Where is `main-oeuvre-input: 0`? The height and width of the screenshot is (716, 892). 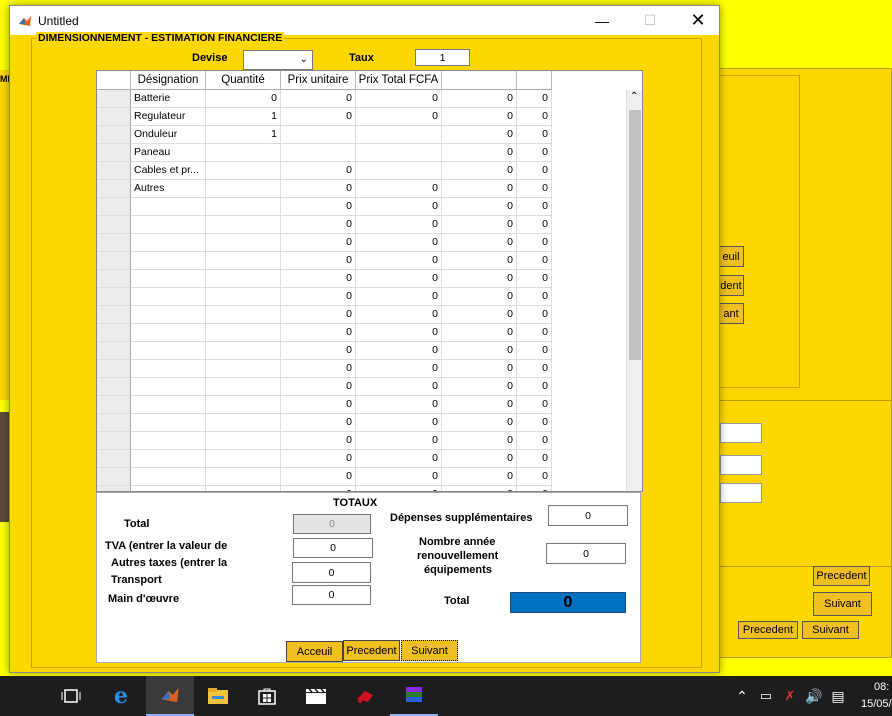 main-oeuvre-input: 0 is located at coordinates (331, 595).